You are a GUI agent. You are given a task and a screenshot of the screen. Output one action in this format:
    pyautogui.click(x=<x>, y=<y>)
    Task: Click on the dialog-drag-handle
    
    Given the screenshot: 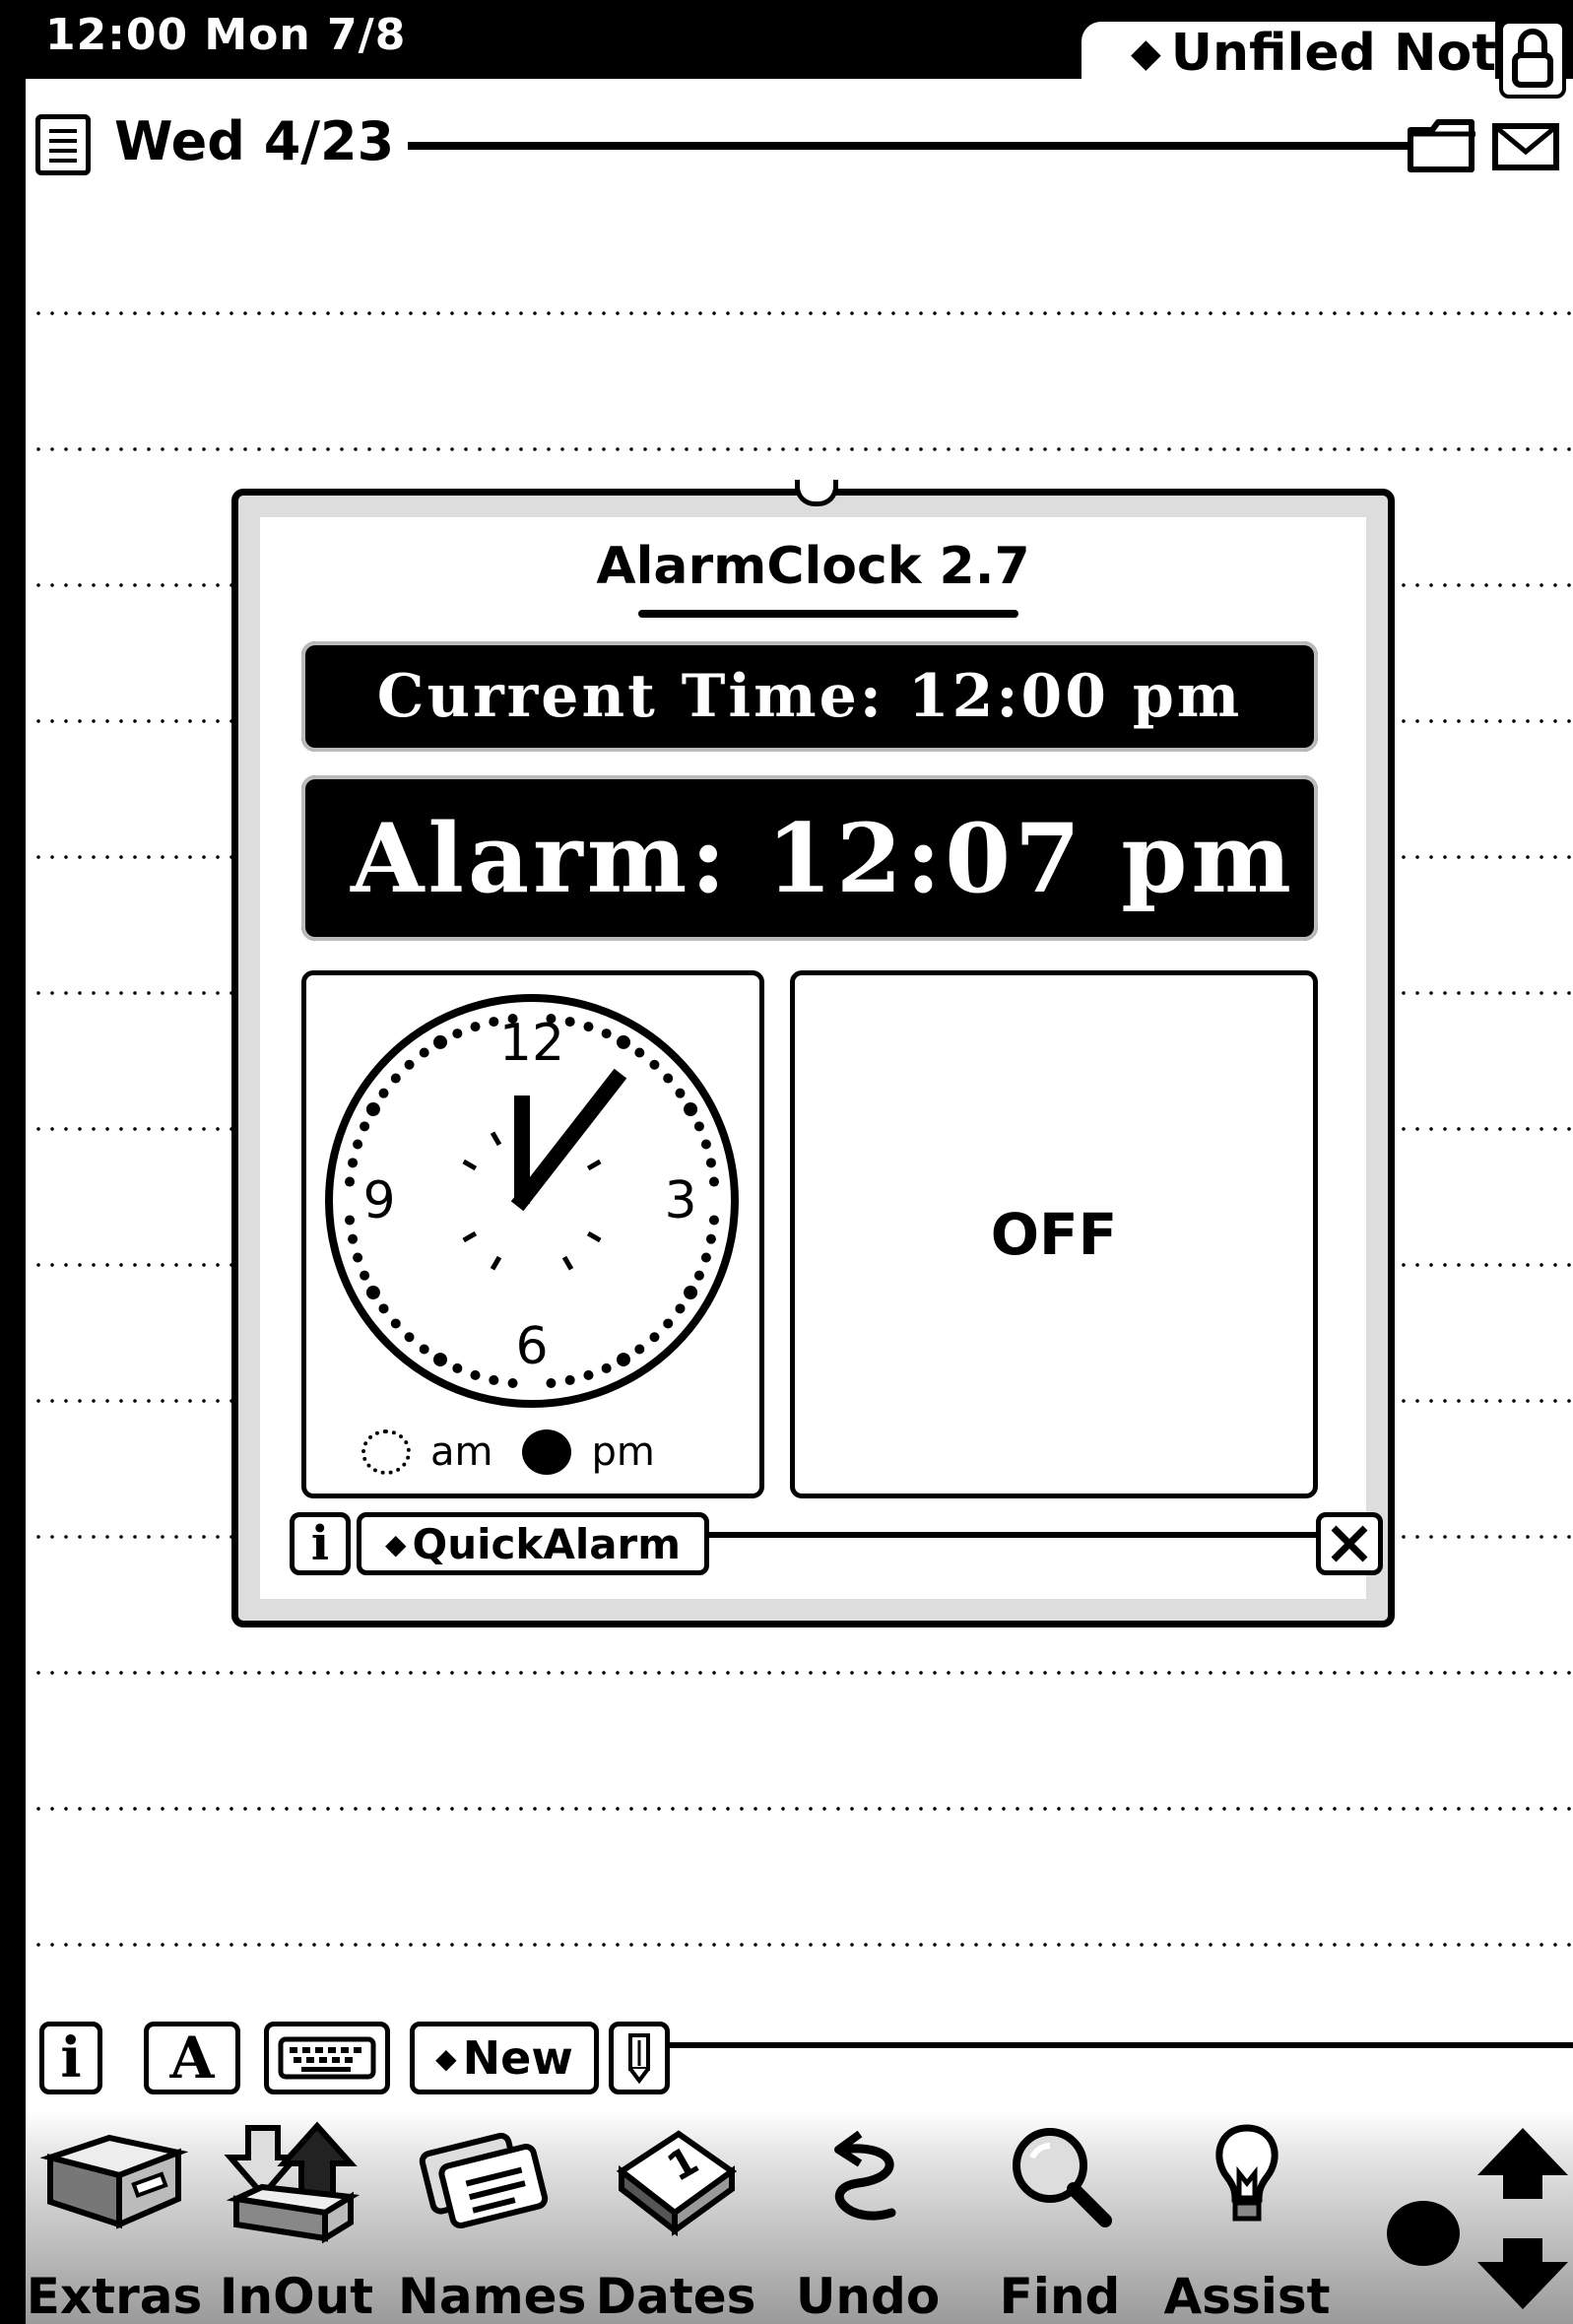 What is the action you would take?
    pyautogui.click(x=817, y=493)
    